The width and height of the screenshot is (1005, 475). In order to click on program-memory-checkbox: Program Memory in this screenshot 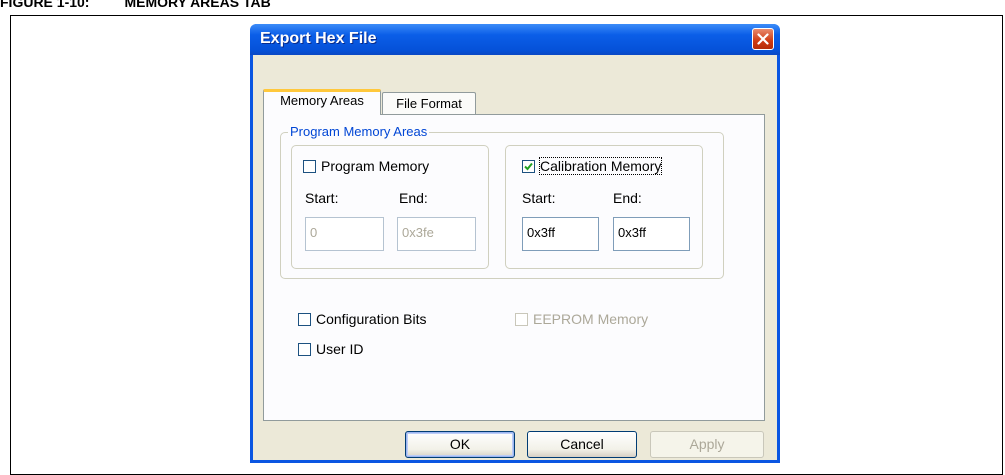, I will do `click(366, 166)`.